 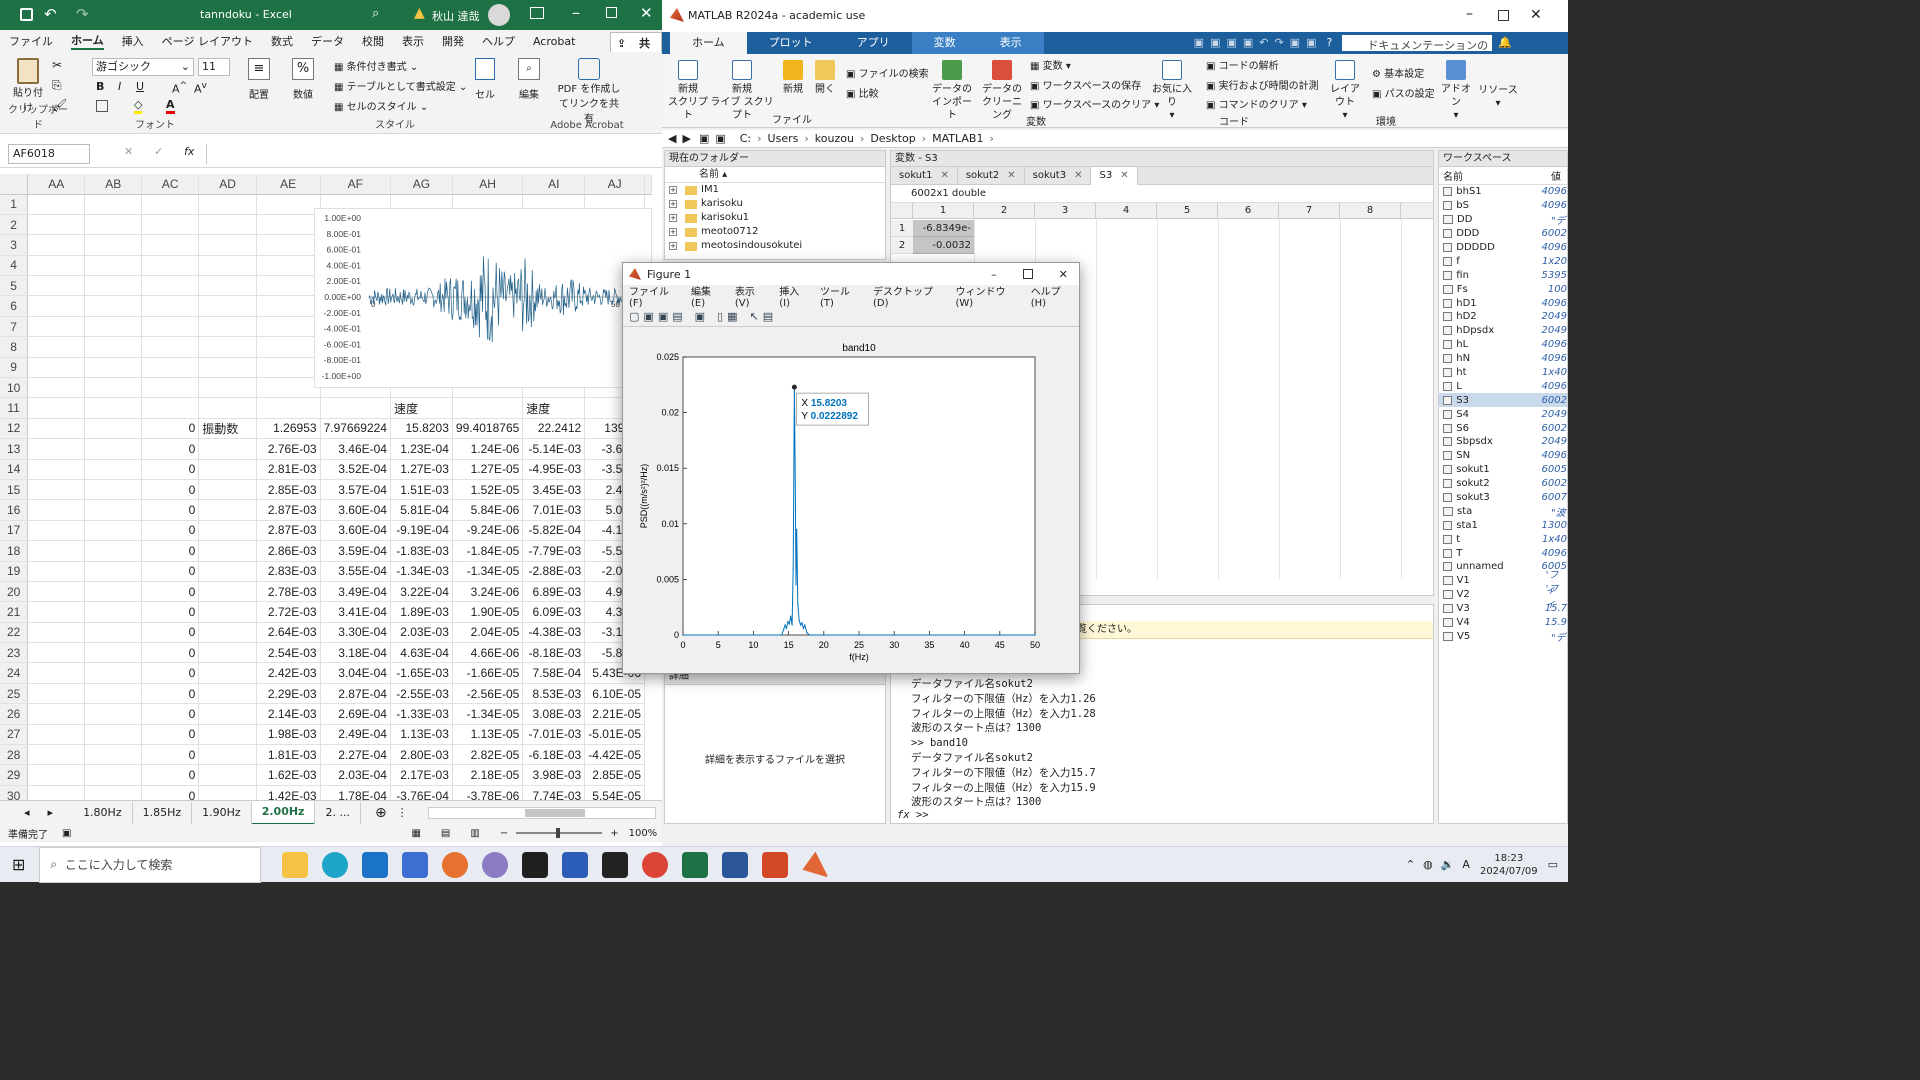 What do you see at coordinates (488, 531) in the screenshot?
I see `cell: -9.24E-06` at bounding box center [488, 531].